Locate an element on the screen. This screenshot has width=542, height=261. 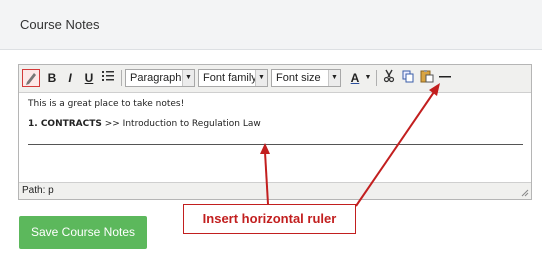
bullet-list-icon is located at coordinates (108, 78).